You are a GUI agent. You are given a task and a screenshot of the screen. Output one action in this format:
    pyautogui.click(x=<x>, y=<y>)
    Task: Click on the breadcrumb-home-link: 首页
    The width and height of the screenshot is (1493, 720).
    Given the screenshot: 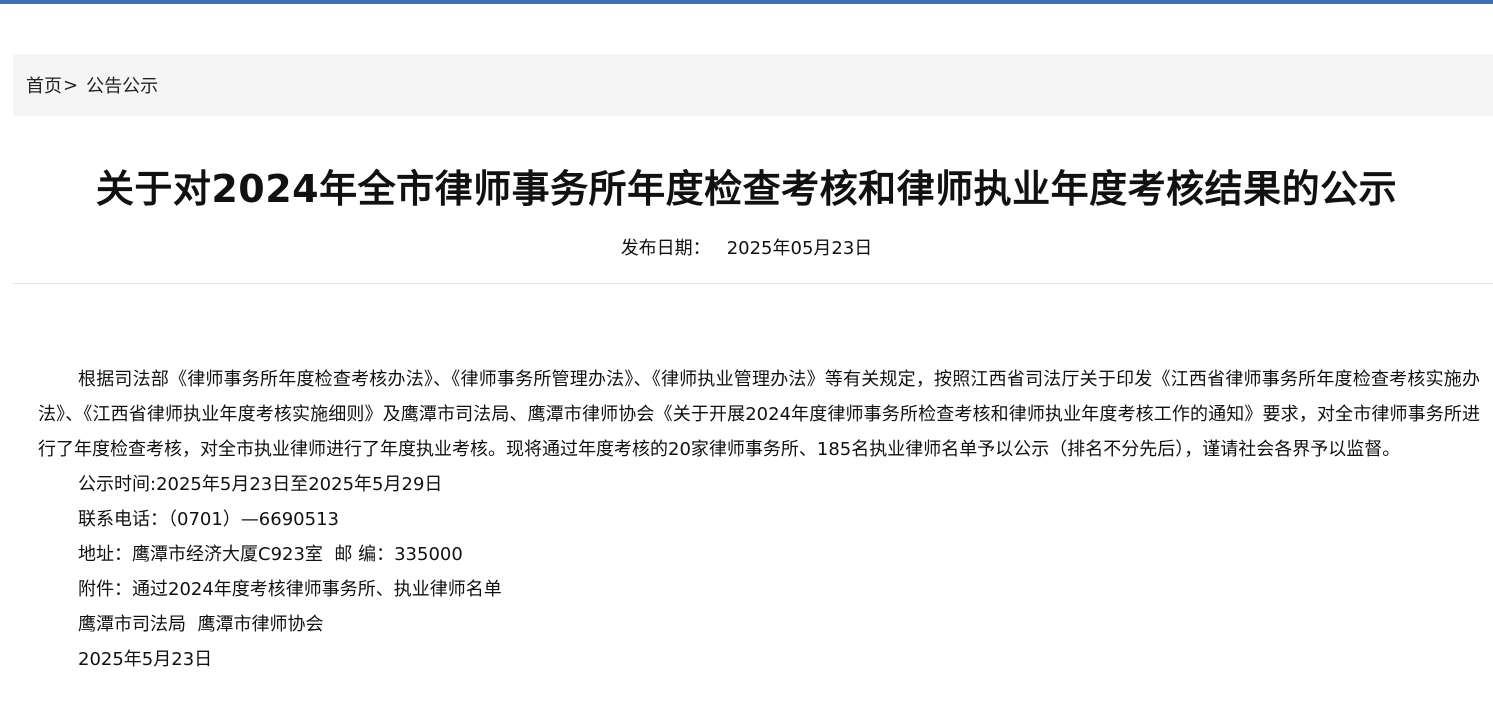 What is the action you would take?
    pyautogui.click(x=44, y=85)
    